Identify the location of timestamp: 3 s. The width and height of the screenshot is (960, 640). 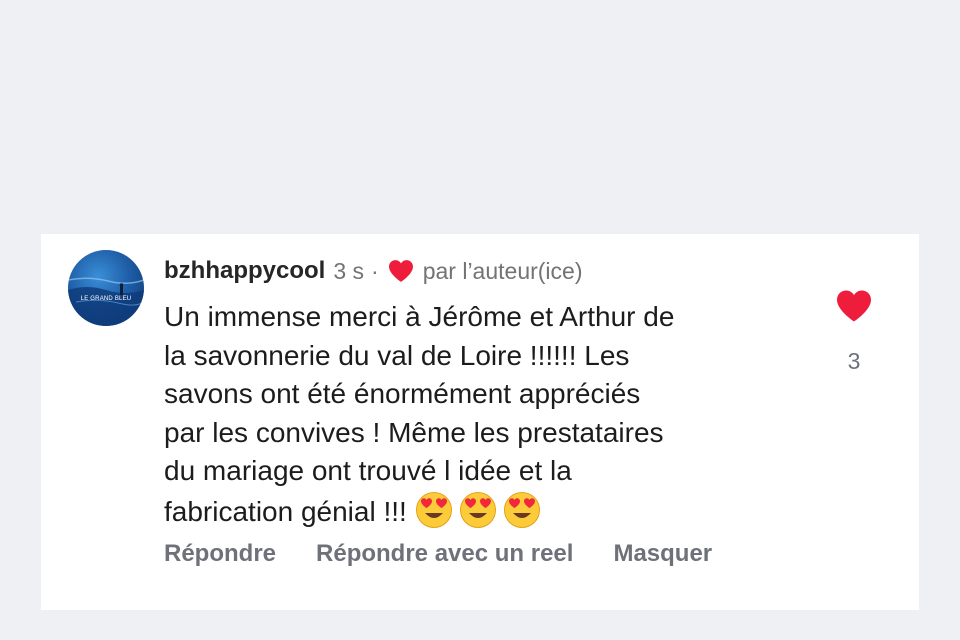
(349, 270).